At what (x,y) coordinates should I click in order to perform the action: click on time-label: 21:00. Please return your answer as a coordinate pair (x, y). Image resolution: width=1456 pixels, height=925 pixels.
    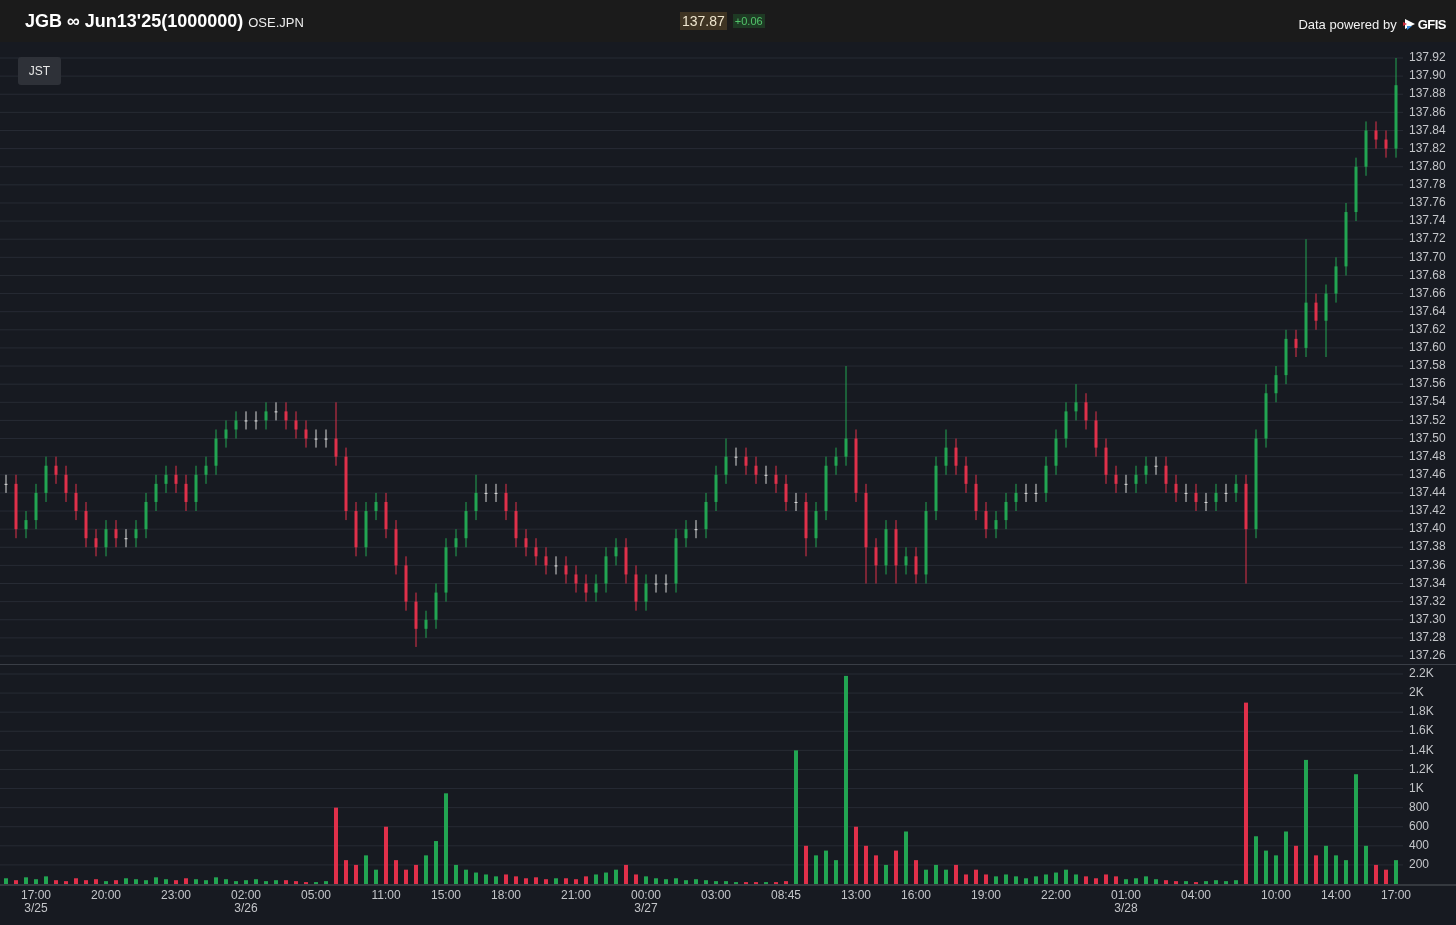
    Looking at the image, I should click on (576, 895).